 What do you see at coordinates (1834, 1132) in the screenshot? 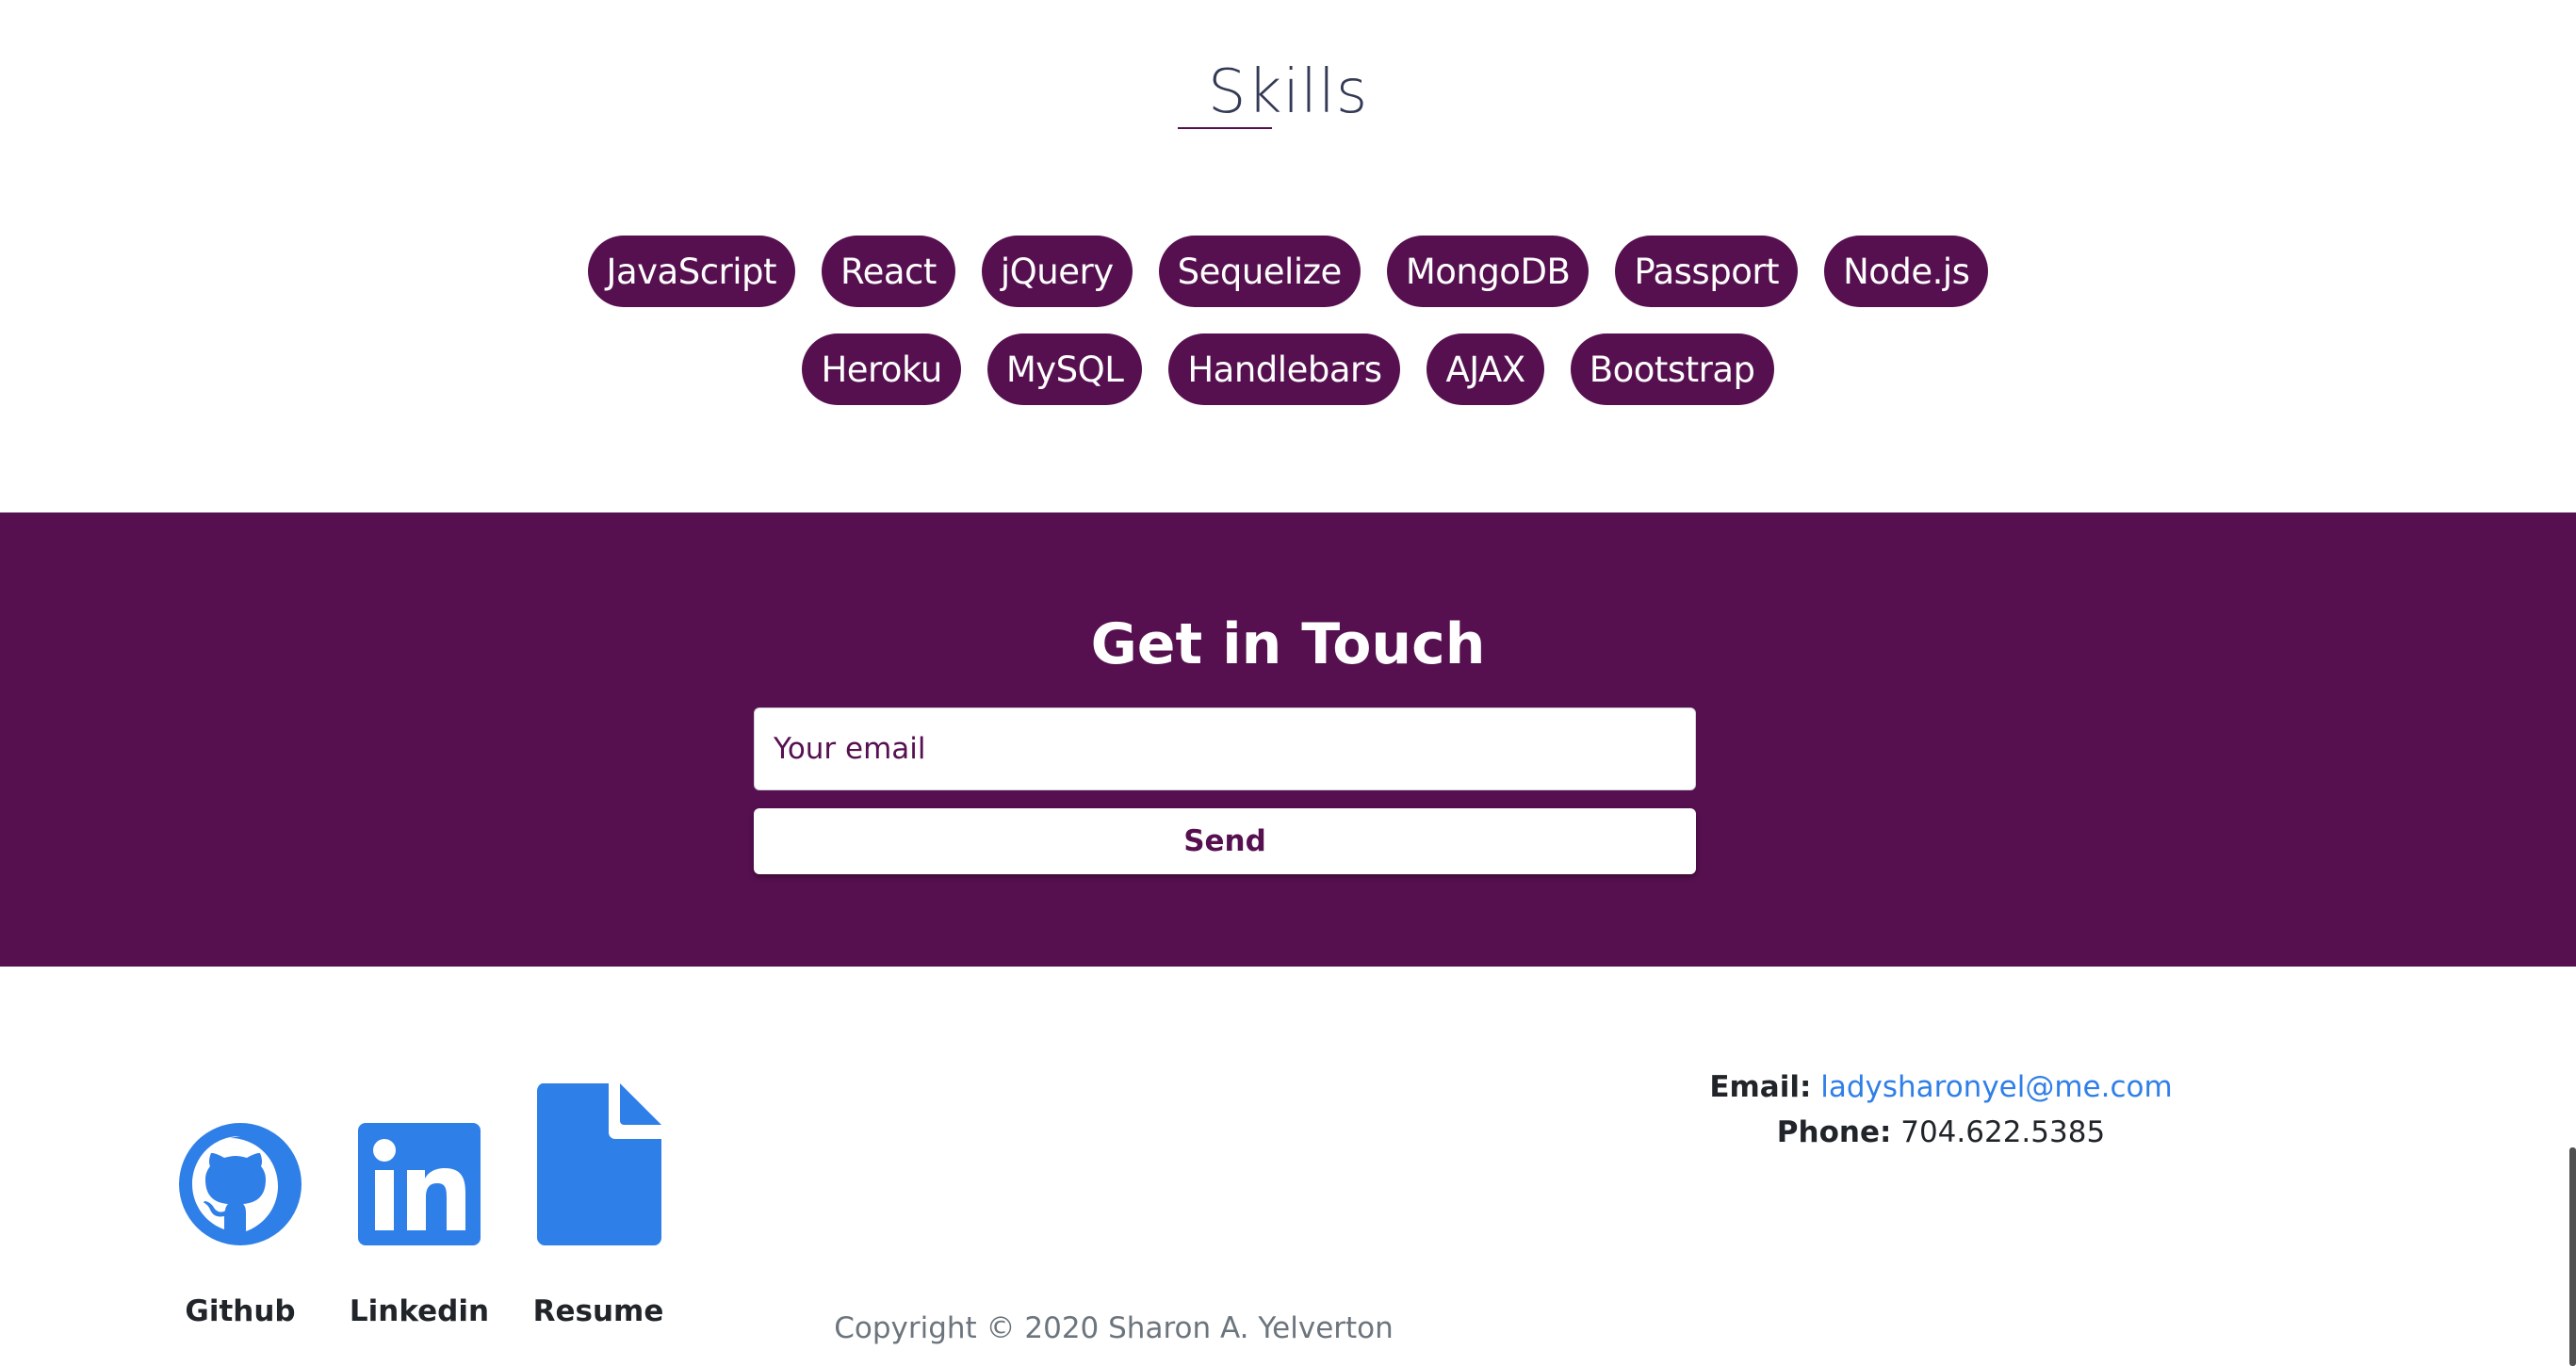
I see `phone-label: Phone:` at bounding box center [1834, 1132].